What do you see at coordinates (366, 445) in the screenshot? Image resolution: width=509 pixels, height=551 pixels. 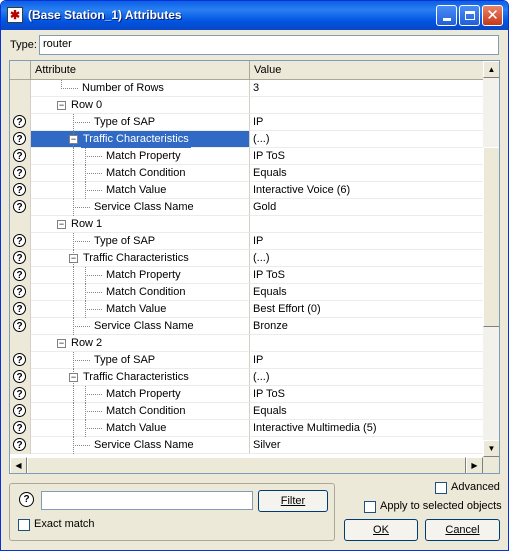 I see `value-cell: Silver` at bounding box center [366, 445].